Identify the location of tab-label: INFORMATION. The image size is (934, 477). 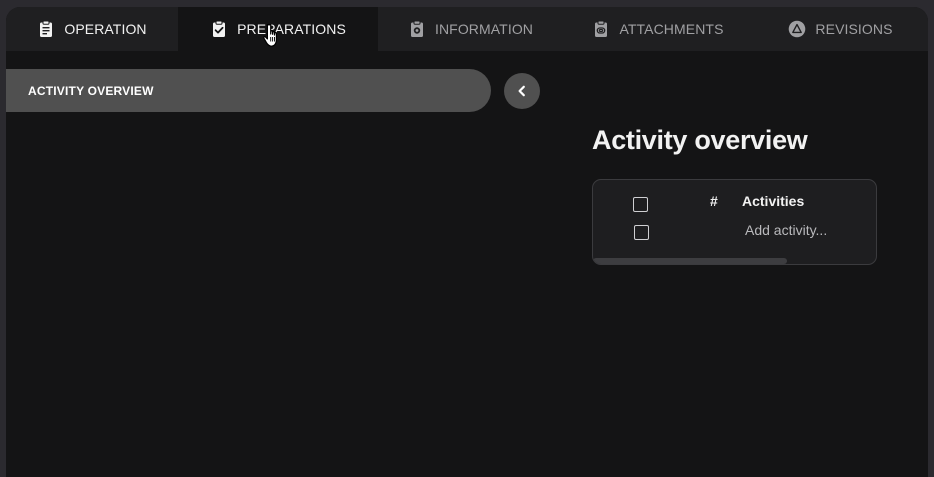
(484, 29).